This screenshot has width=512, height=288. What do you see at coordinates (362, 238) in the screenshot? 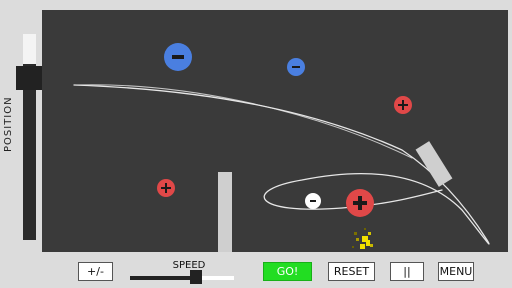
I see `spark-particles` at bounding box center [362, 238].